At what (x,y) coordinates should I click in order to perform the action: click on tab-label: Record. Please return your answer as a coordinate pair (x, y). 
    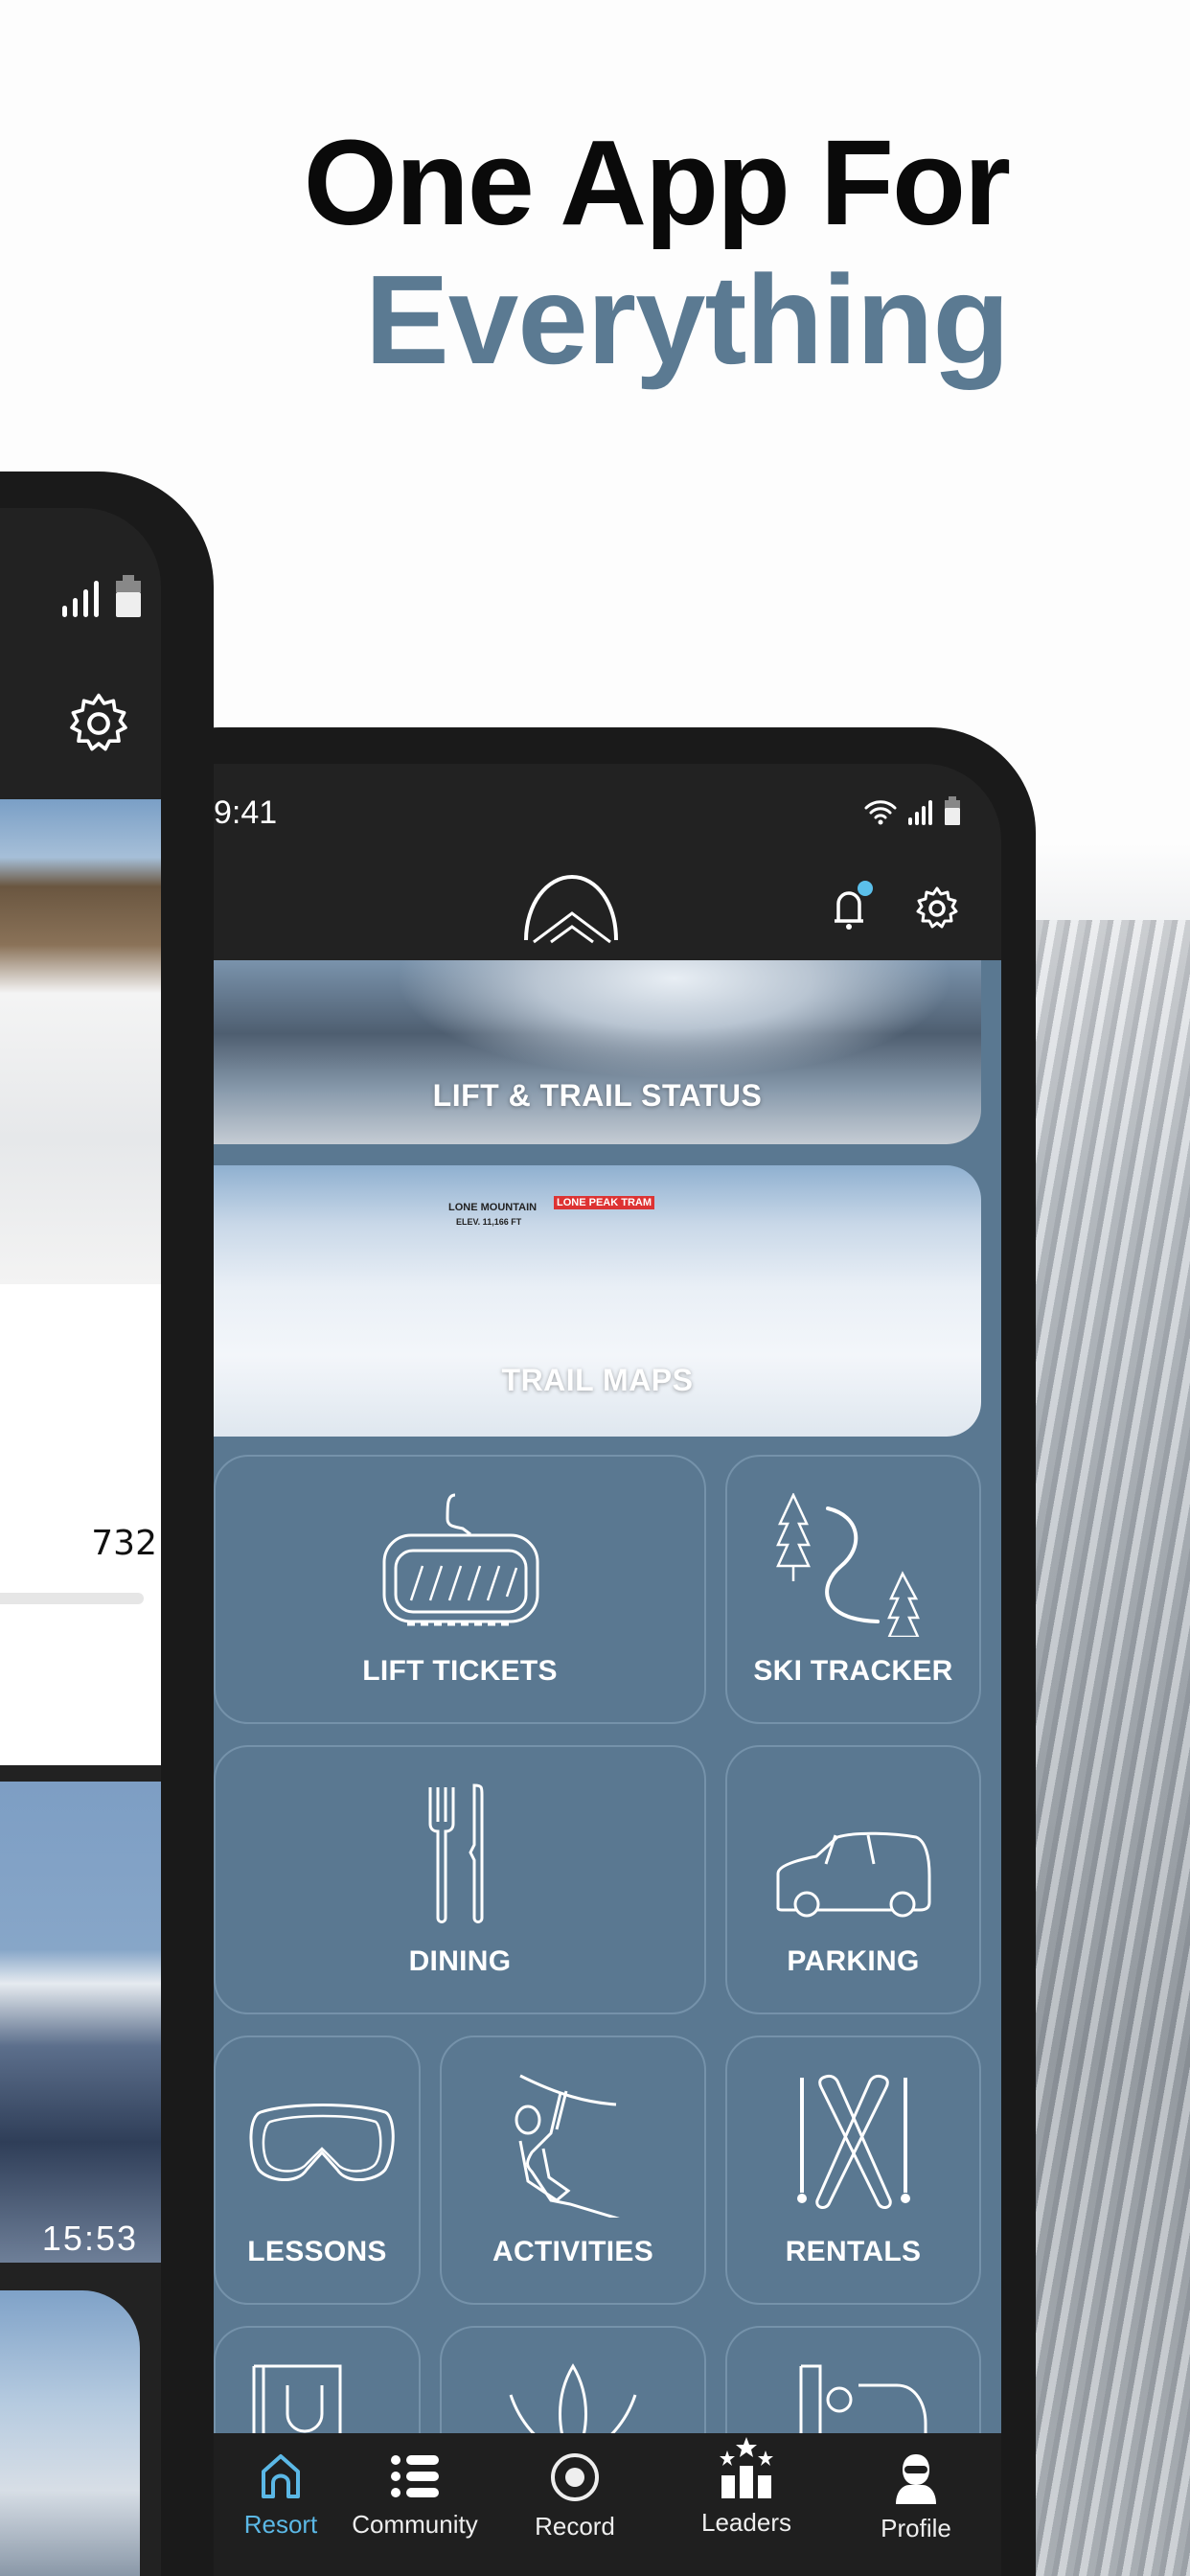
    Looking at the image, I should click on (575, 2526).